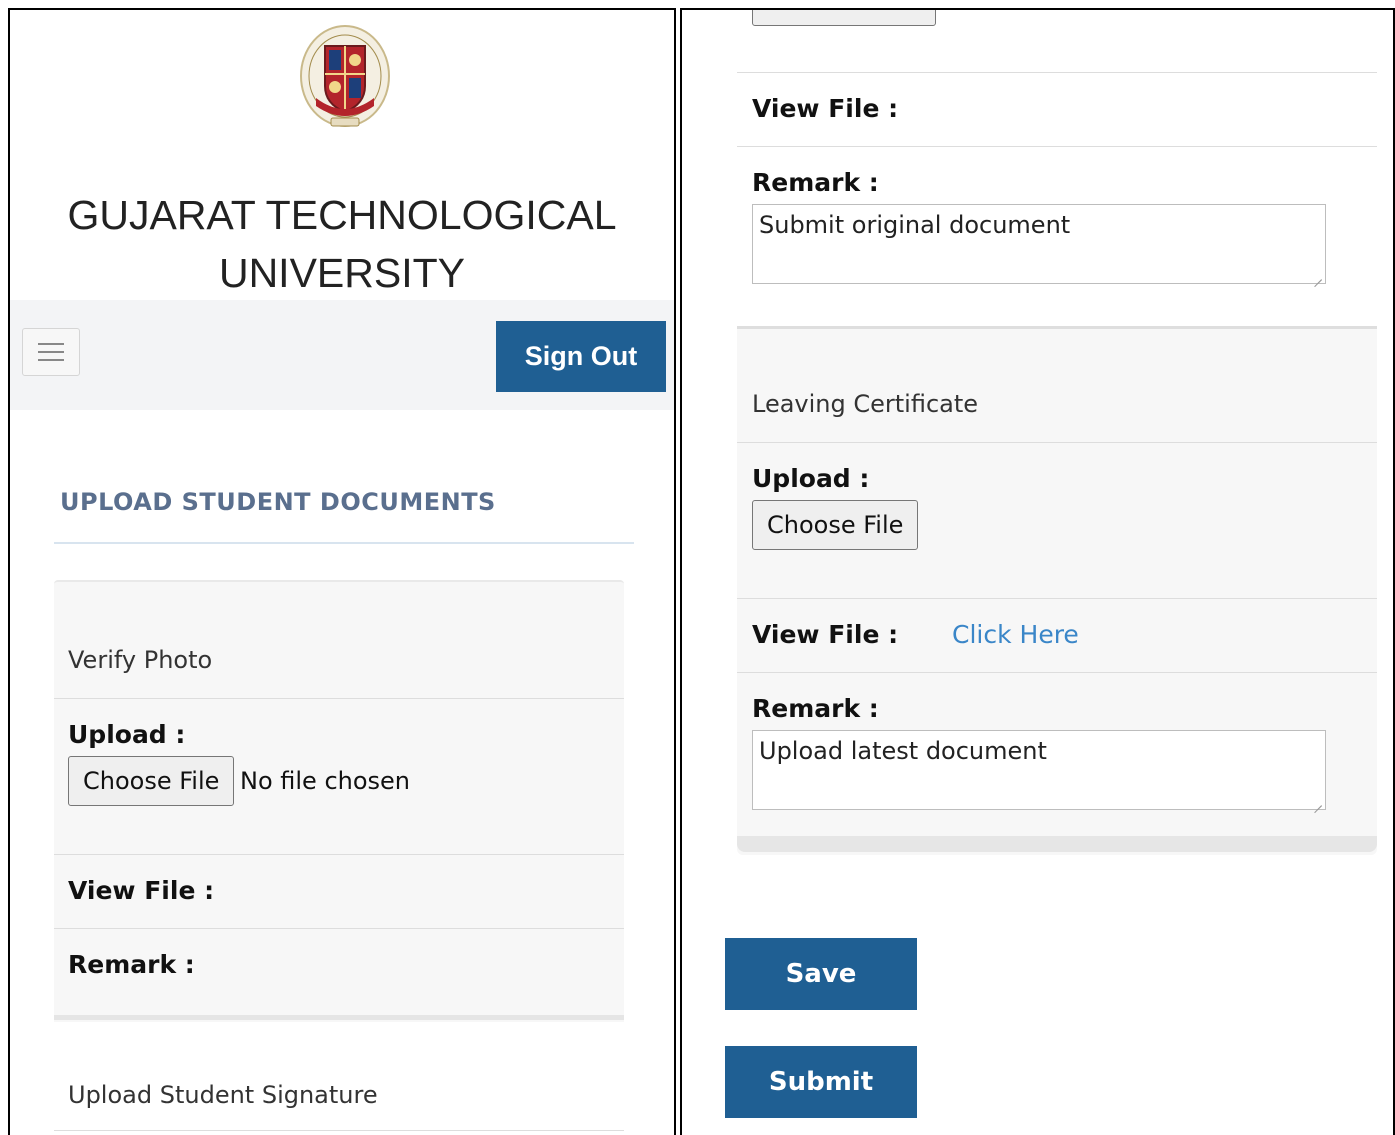 The image size is (1395, 1135). I want to click on document-title: Leaving Certificate, so click(865, 404).